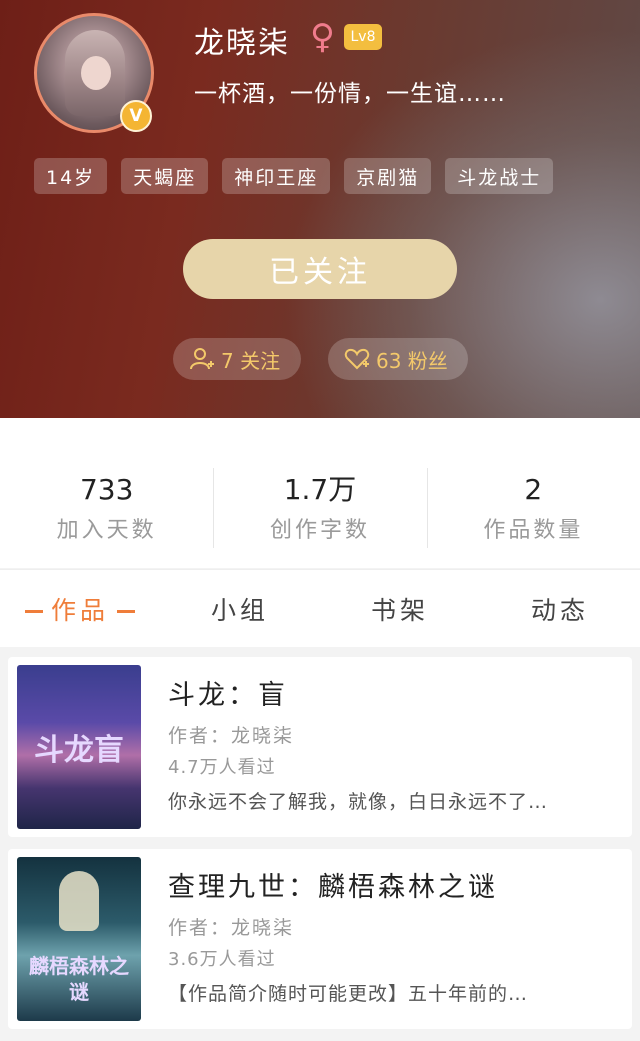 Image resolution: width=640 pixels, height=1041 pixels. I want to click on stat-works-count: 2 作品数量, so click(533, 493).